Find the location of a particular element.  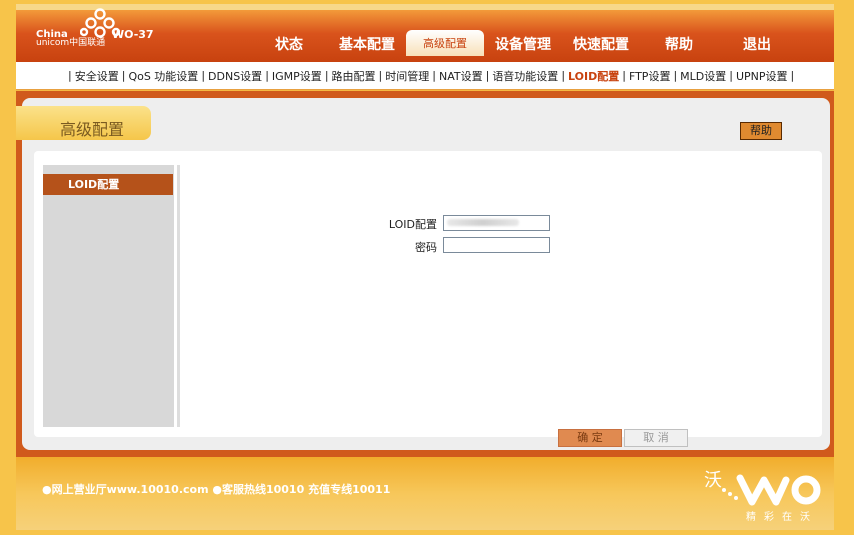

loid-value-redacted is located at coordinates (483, 222).